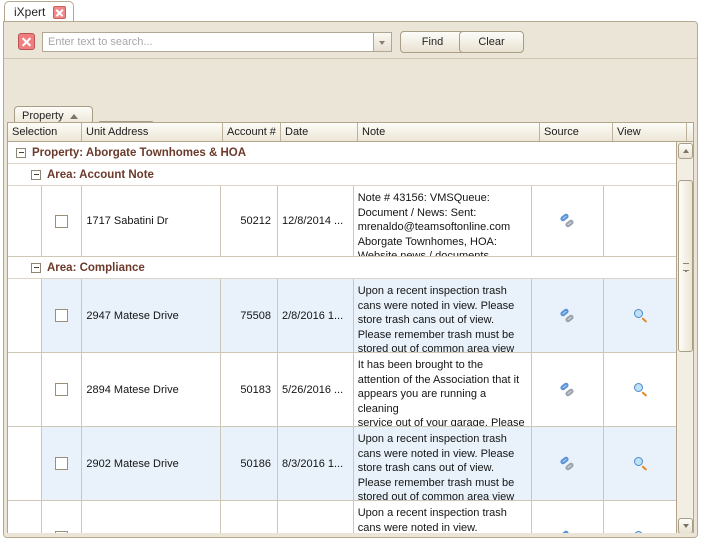 This screenshot has width=701, height=541. What do you see at coordinates (350, 11) in the screenshot?
I see `tab-strip: iXpert` at bounding box center [350, 11].